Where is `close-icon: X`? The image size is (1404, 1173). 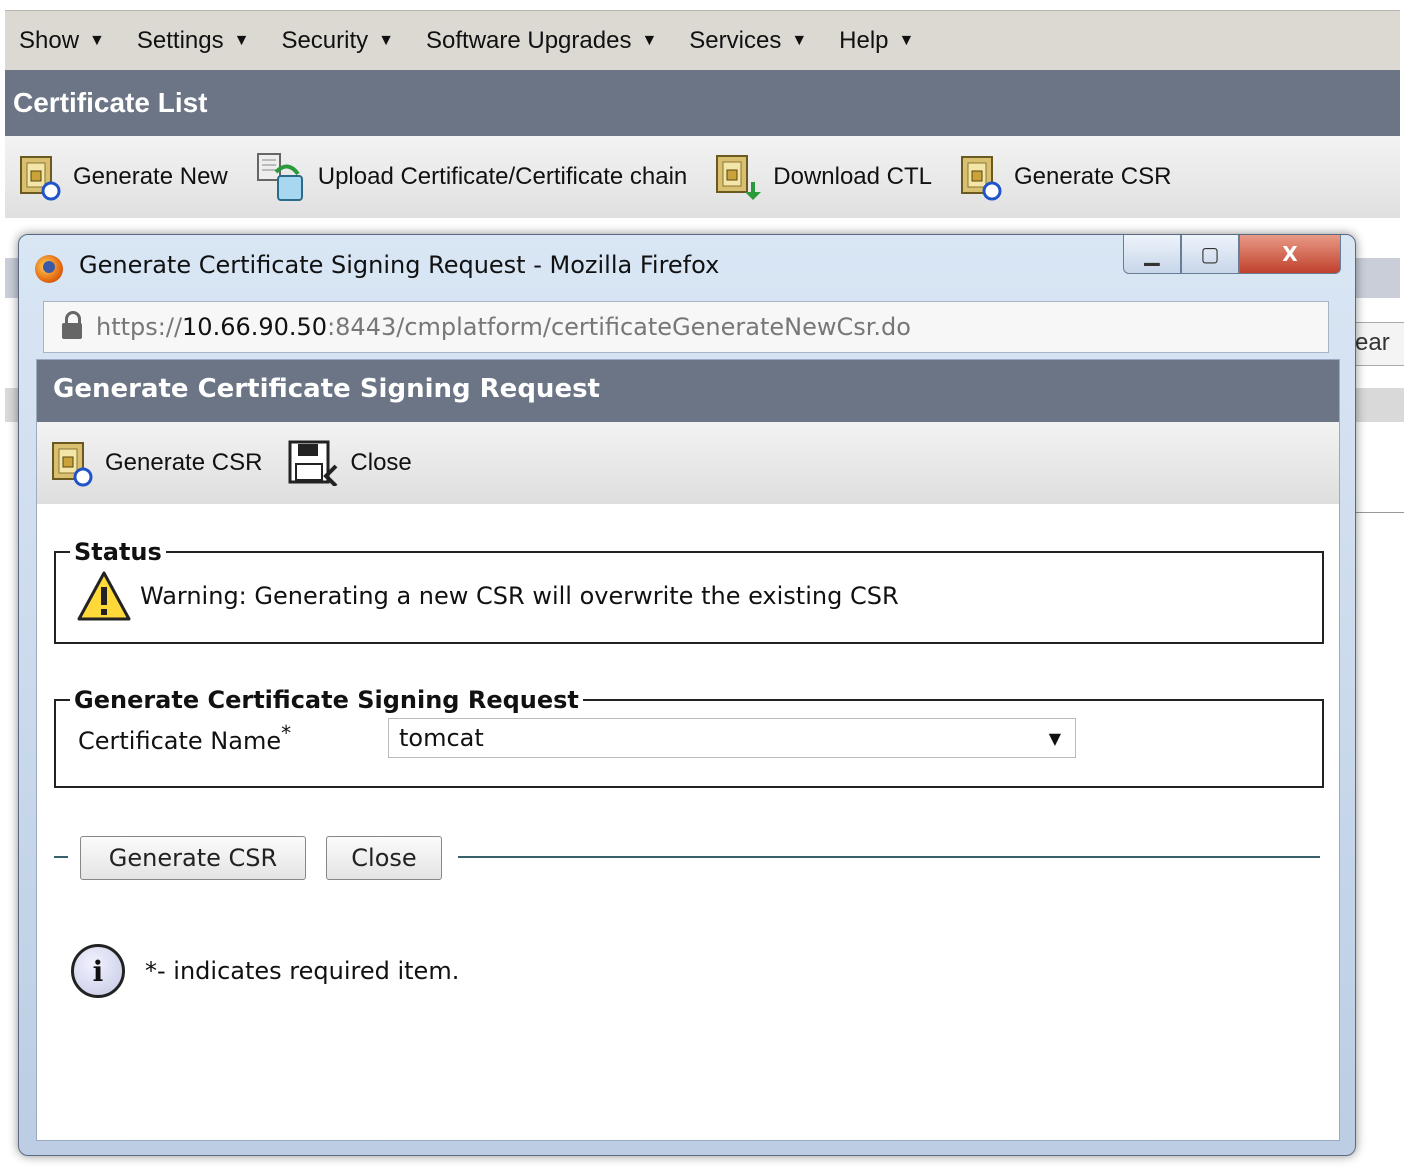 close-icon: X is located at coordinates (1290, 254).